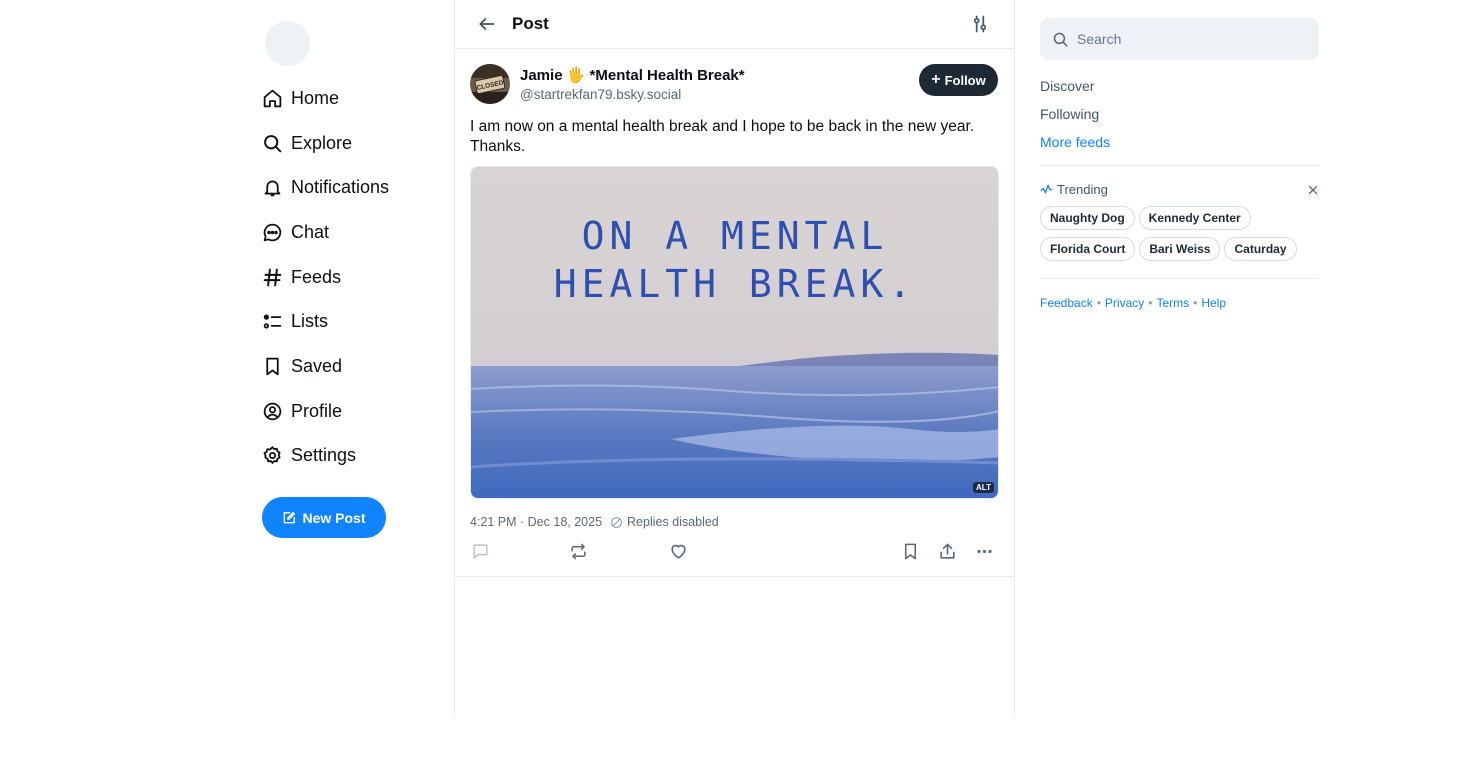 The image size is (1468, 763). I want to click on back-button, so click(487, 24).